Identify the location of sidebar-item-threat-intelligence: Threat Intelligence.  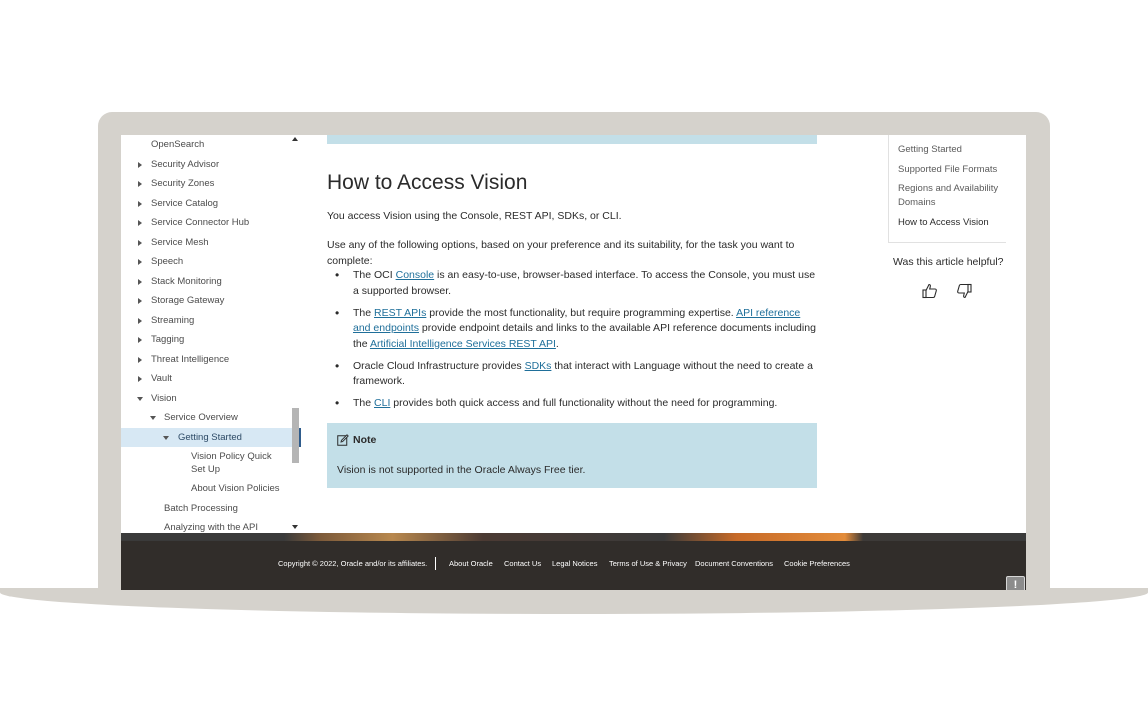
(211, 360).